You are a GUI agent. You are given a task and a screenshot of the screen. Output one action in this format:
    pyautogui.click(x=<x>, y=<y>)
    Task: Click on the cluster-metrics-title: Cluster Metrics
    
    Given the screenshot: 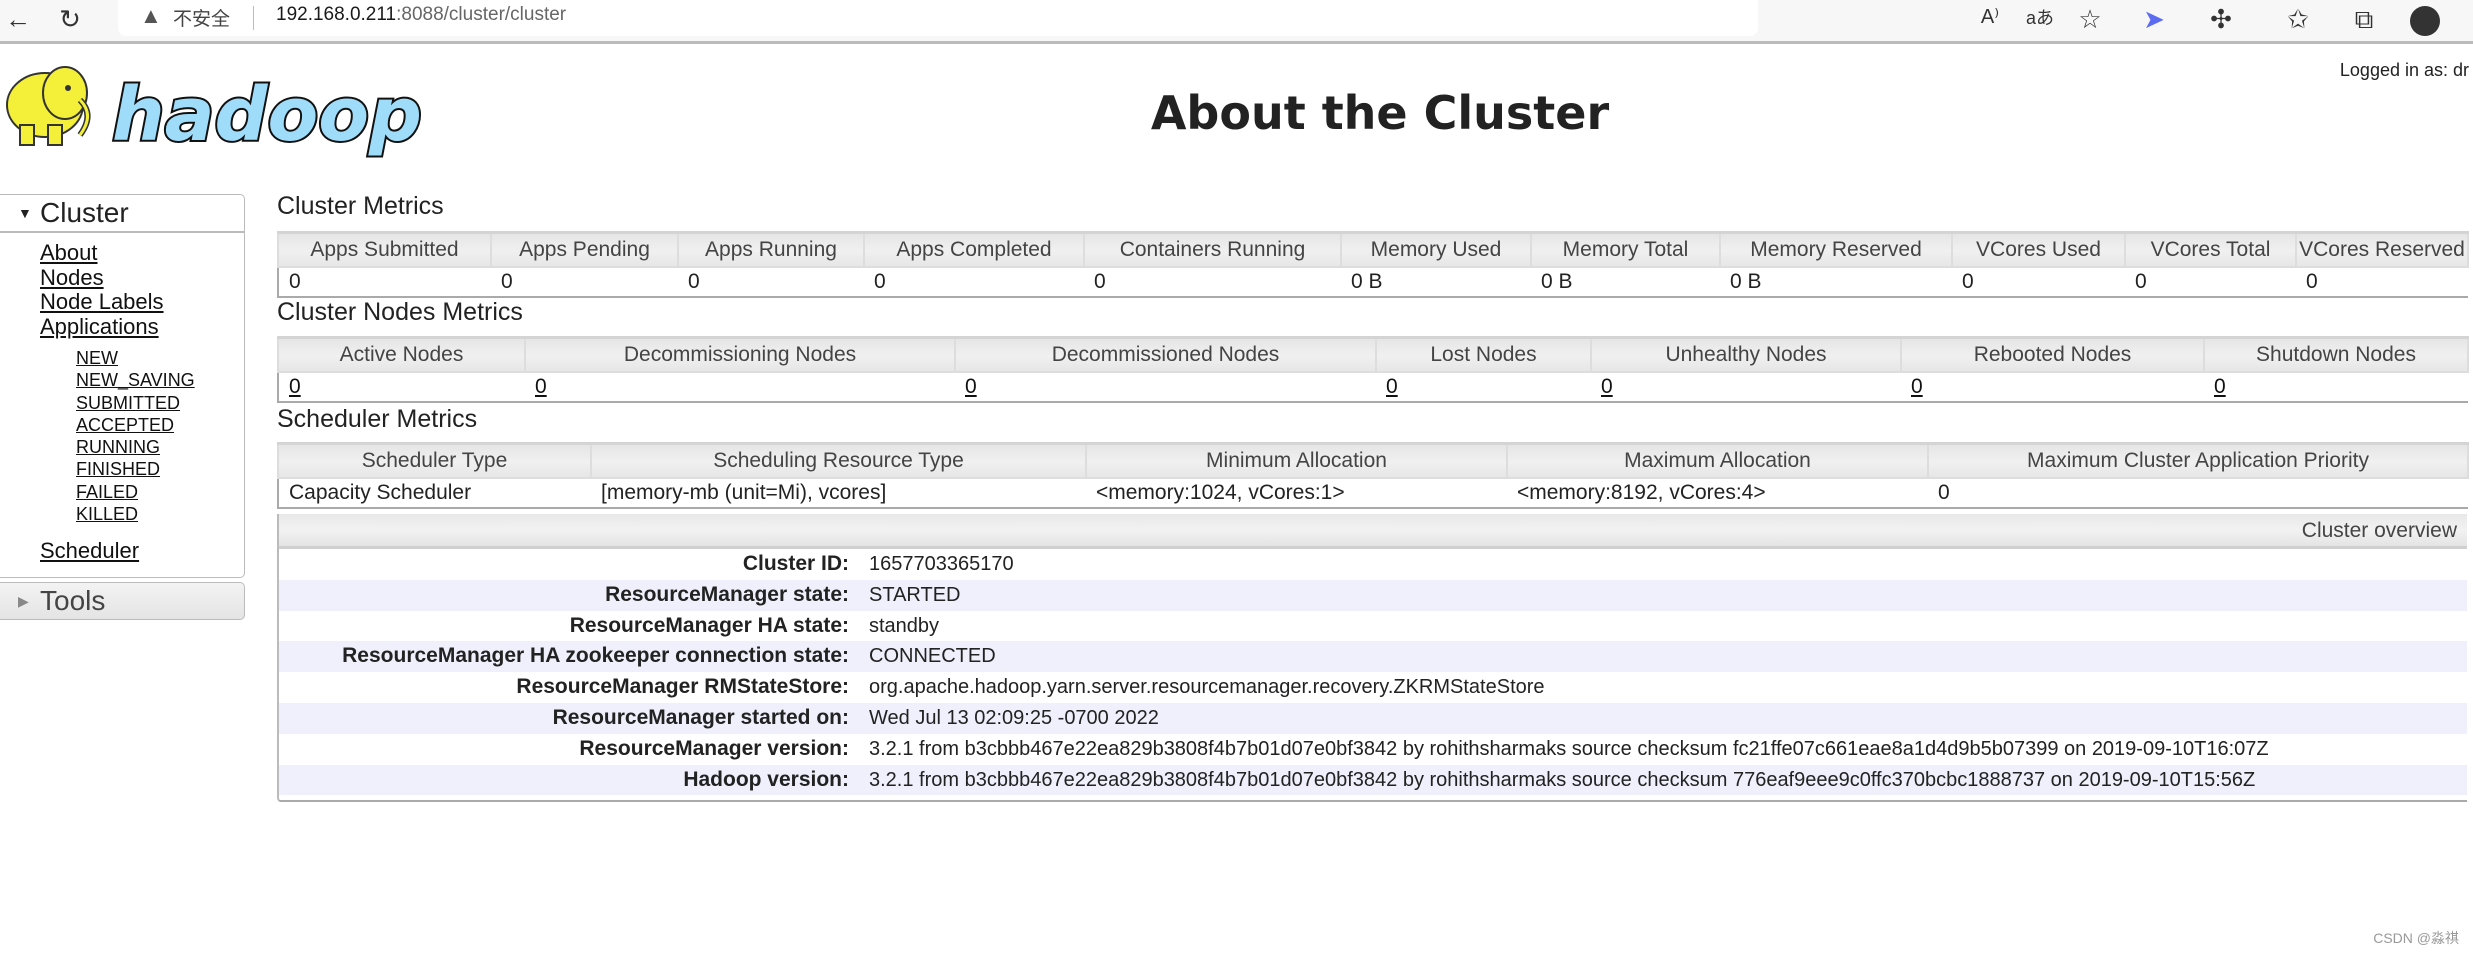 What is the action you would take?
    pyautogui.click(x=360, y=206)
    